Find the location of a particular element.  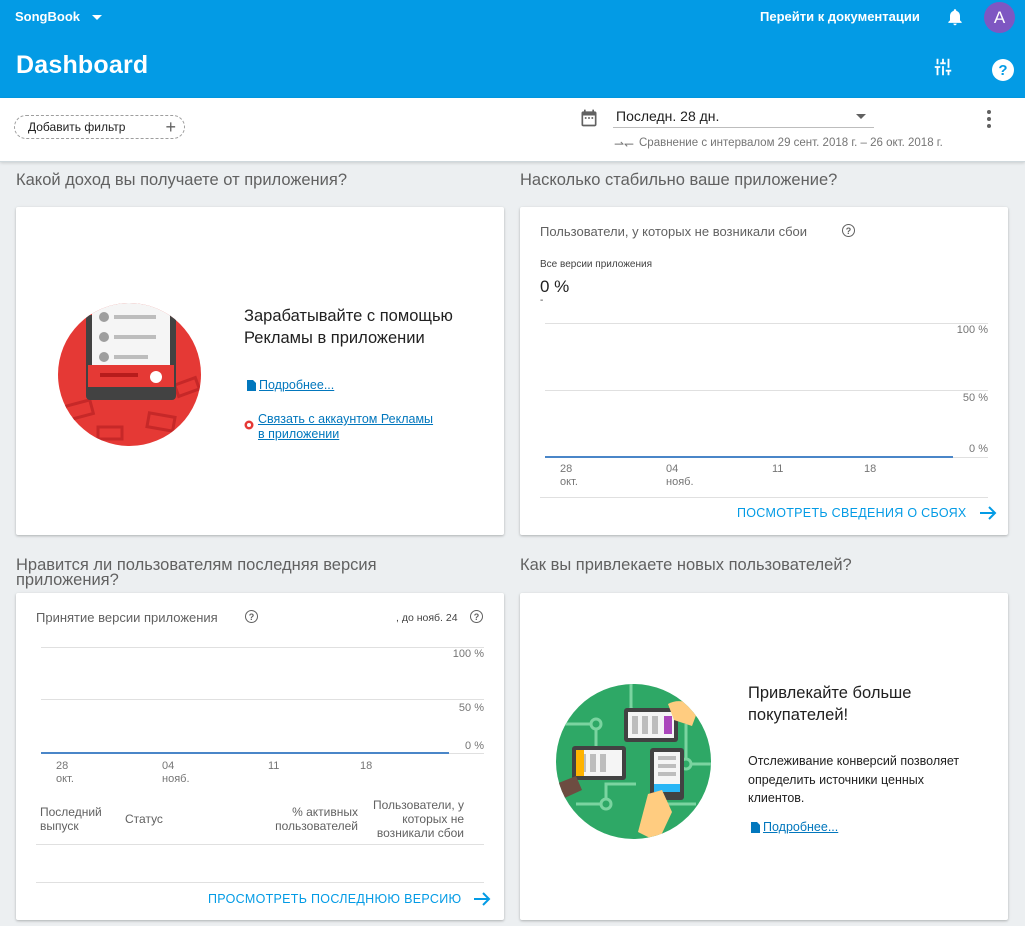

acquisition-heading-line2: покупателей! is located at coordinates (798, 715).